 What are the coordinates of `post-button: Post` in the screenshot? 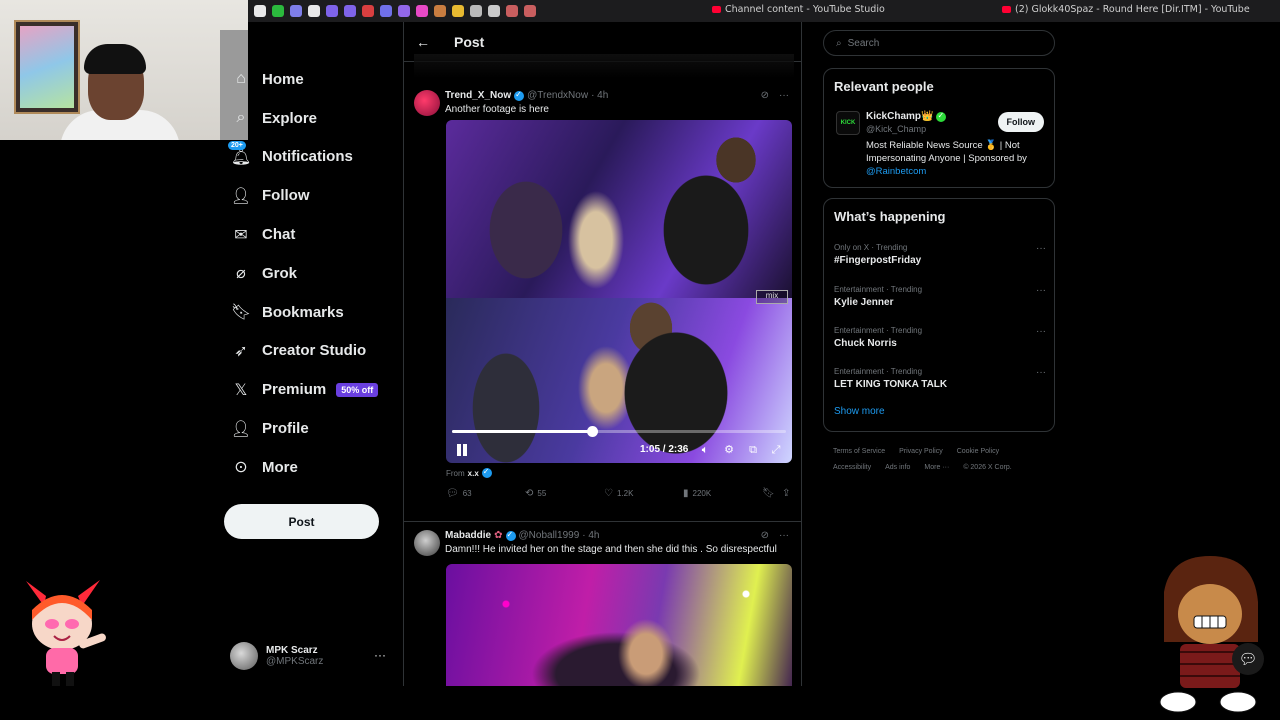 It's located at (301, 521).